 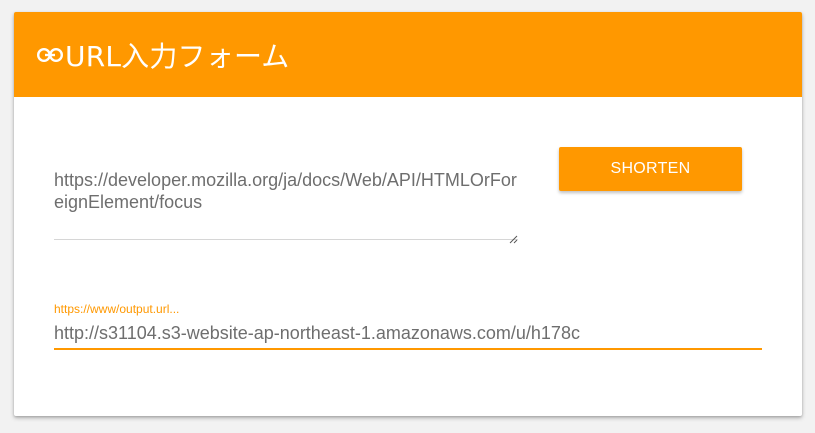 I want to click on output-url-field, so click(x=408, y=334).